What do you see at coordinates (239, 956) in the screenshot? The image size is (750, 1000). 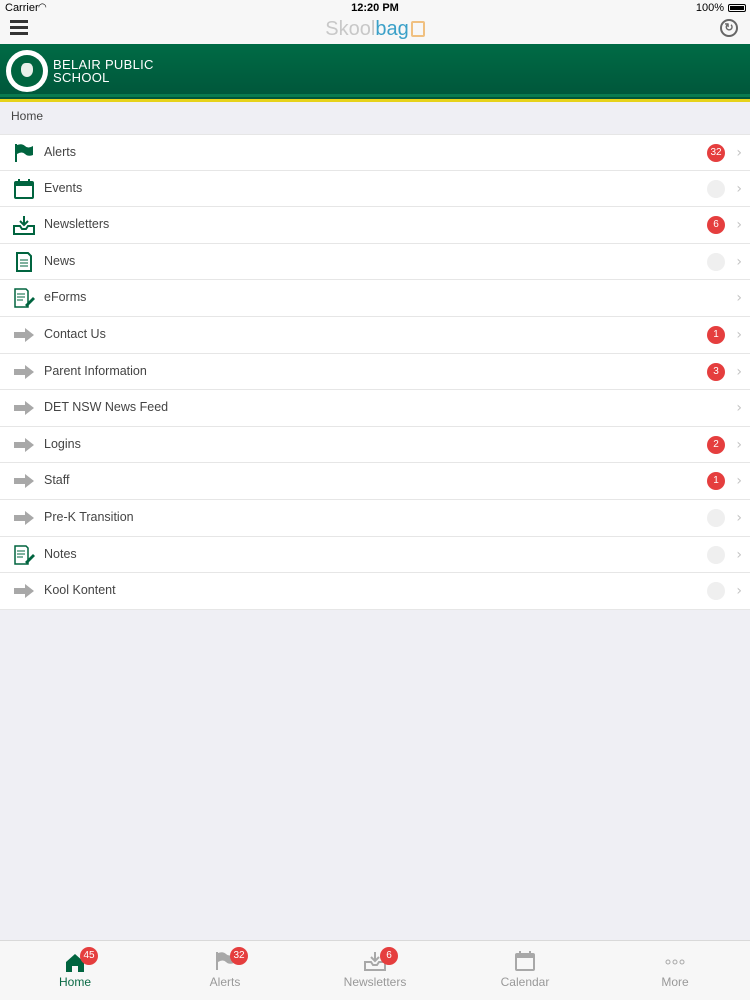 I see `tab-badge: 32` at bounding box center [239, 956].